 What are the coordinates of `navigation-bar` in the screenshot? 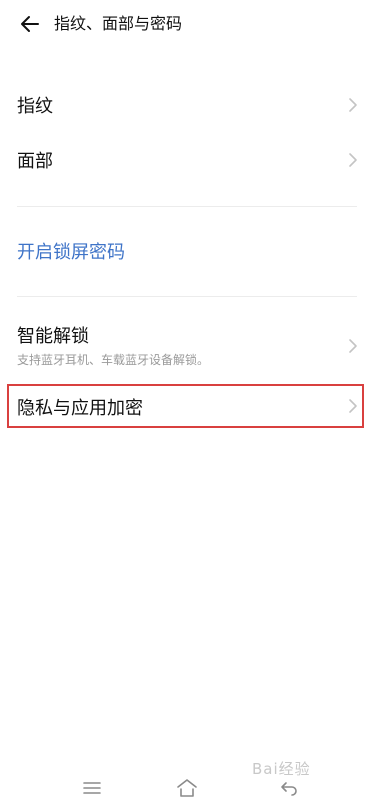 It's located at (187, 786).